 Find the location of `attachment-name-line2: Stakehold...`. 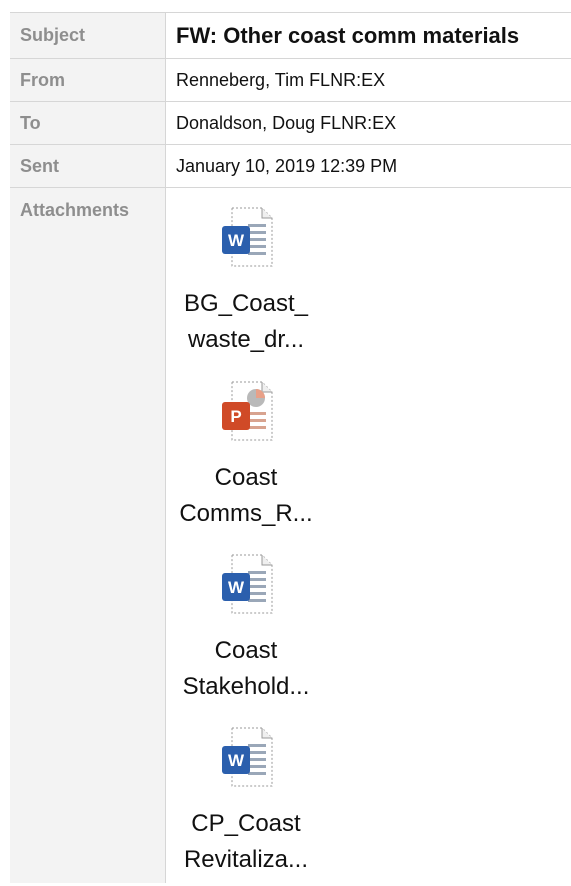

attachment-name-line2: Stakehold... is located at coordinates (246, 686).